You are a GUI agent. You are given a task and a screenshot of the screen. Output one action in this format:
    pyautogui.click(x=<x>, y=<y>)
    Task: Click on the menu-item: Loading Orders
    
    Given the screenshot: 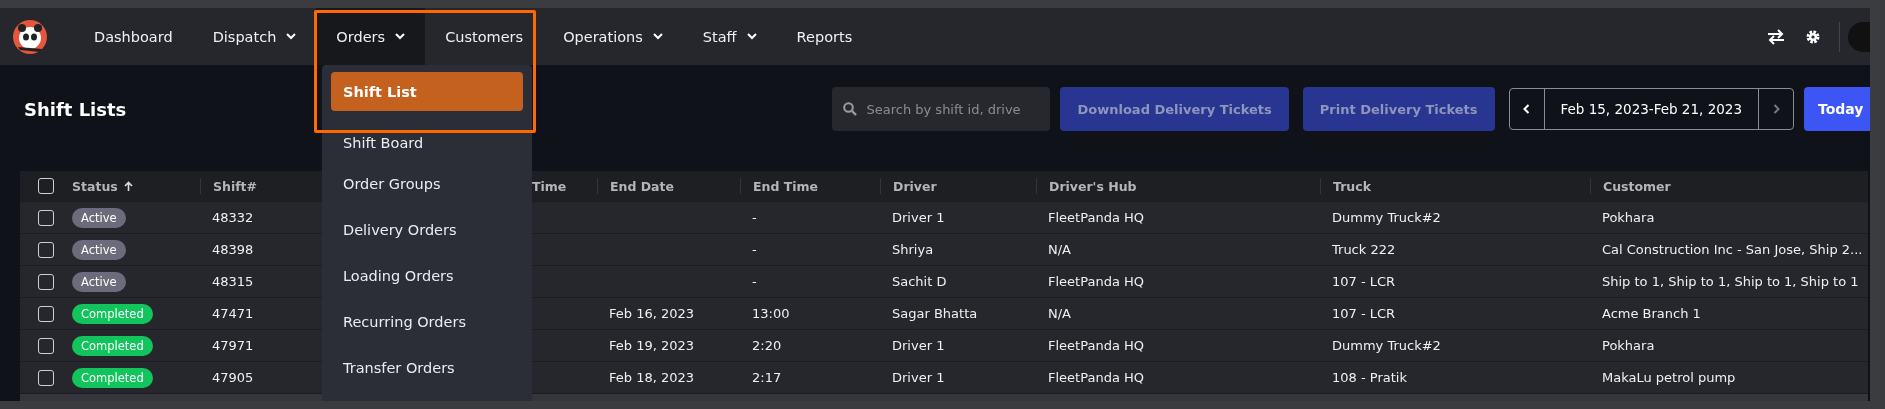 What is the action you would take?
    pyautogui.click(x=427, y=275)
    